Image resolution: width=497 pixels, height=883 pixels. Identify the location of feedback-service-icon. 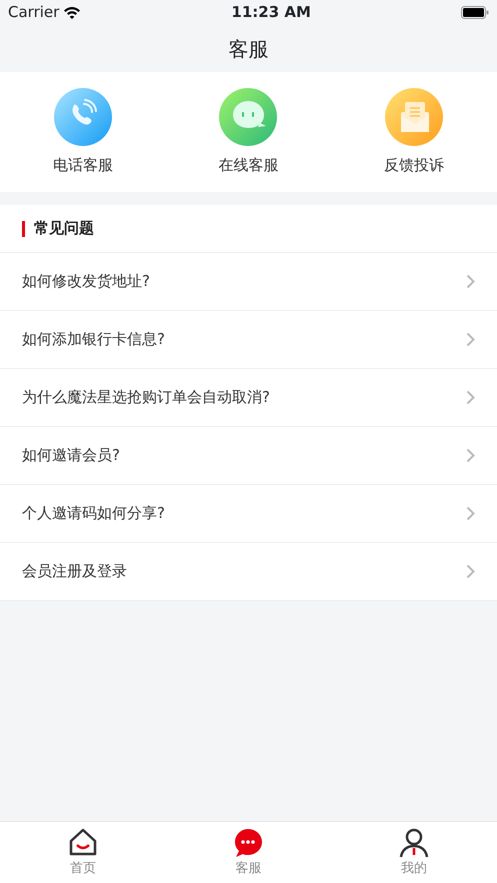
(414, 117).